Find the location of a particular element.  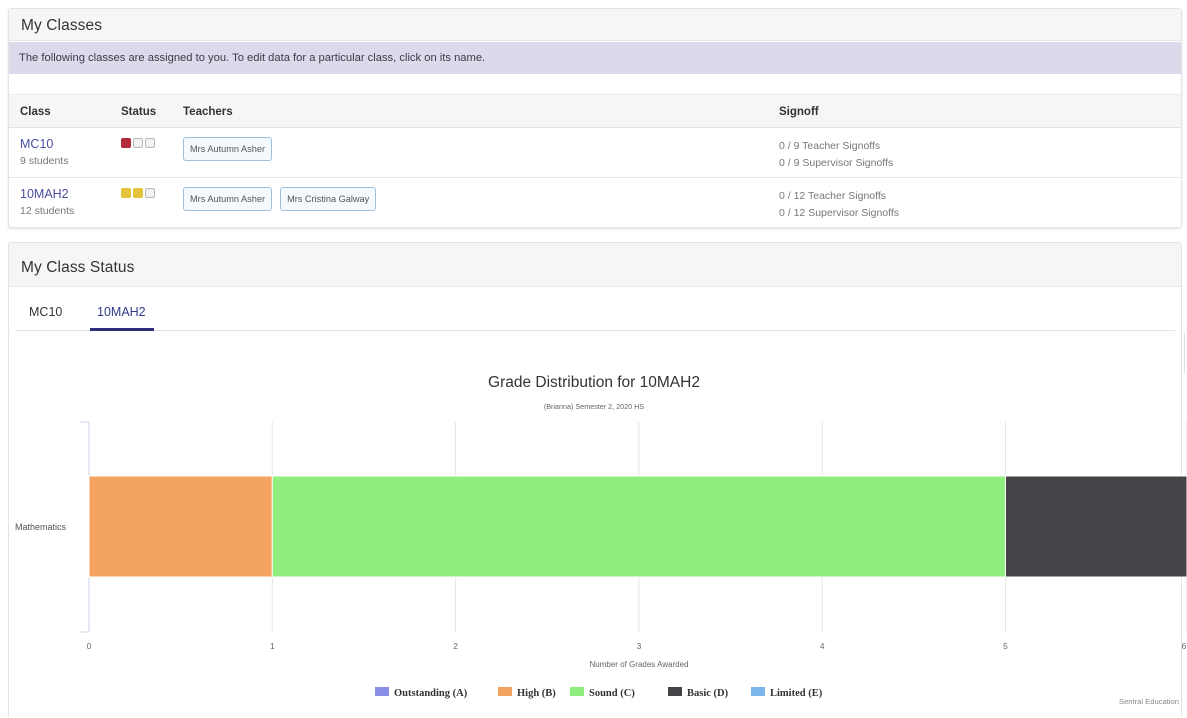

bar-sound-c is located at coordinates (638, 526).